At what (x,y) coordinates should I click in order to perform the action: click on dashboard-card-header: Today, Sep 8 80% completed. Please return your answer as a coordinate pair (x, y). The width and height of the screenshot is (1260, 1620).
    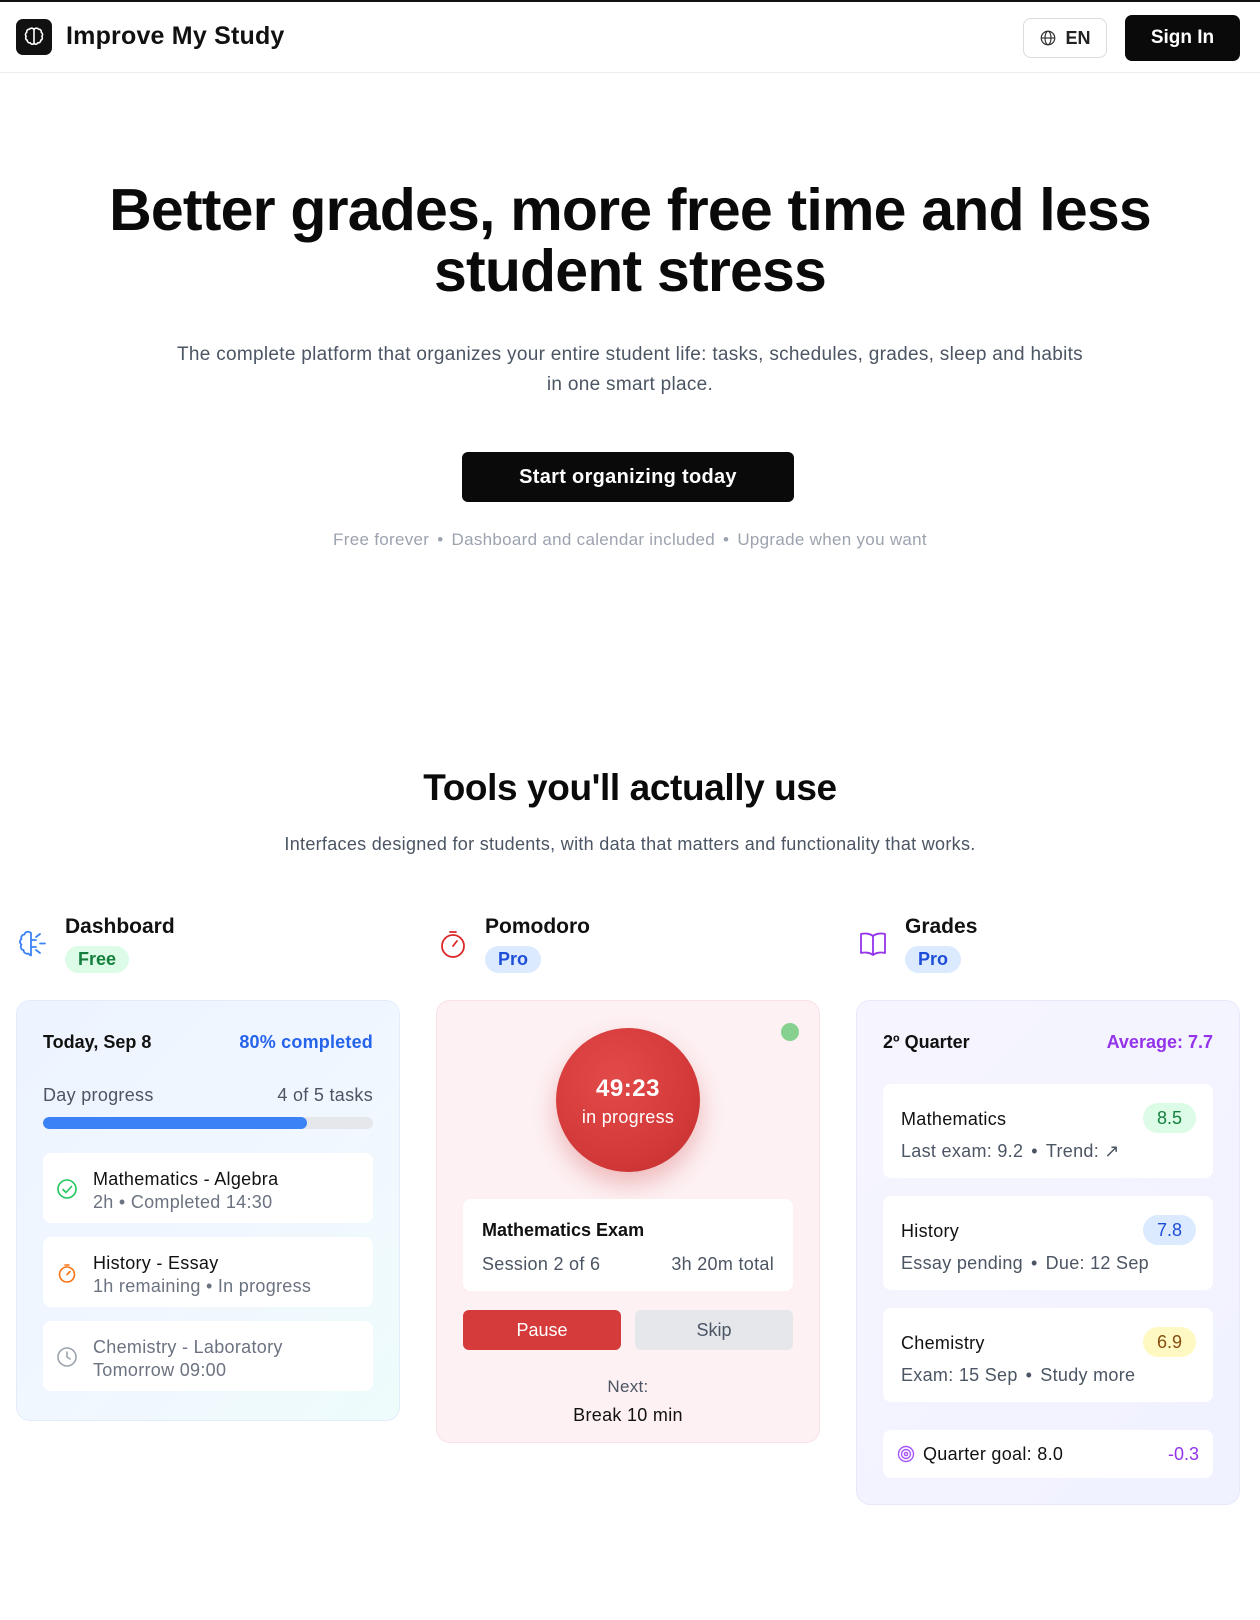
    Looking at the image, I should click on (208, 1042).